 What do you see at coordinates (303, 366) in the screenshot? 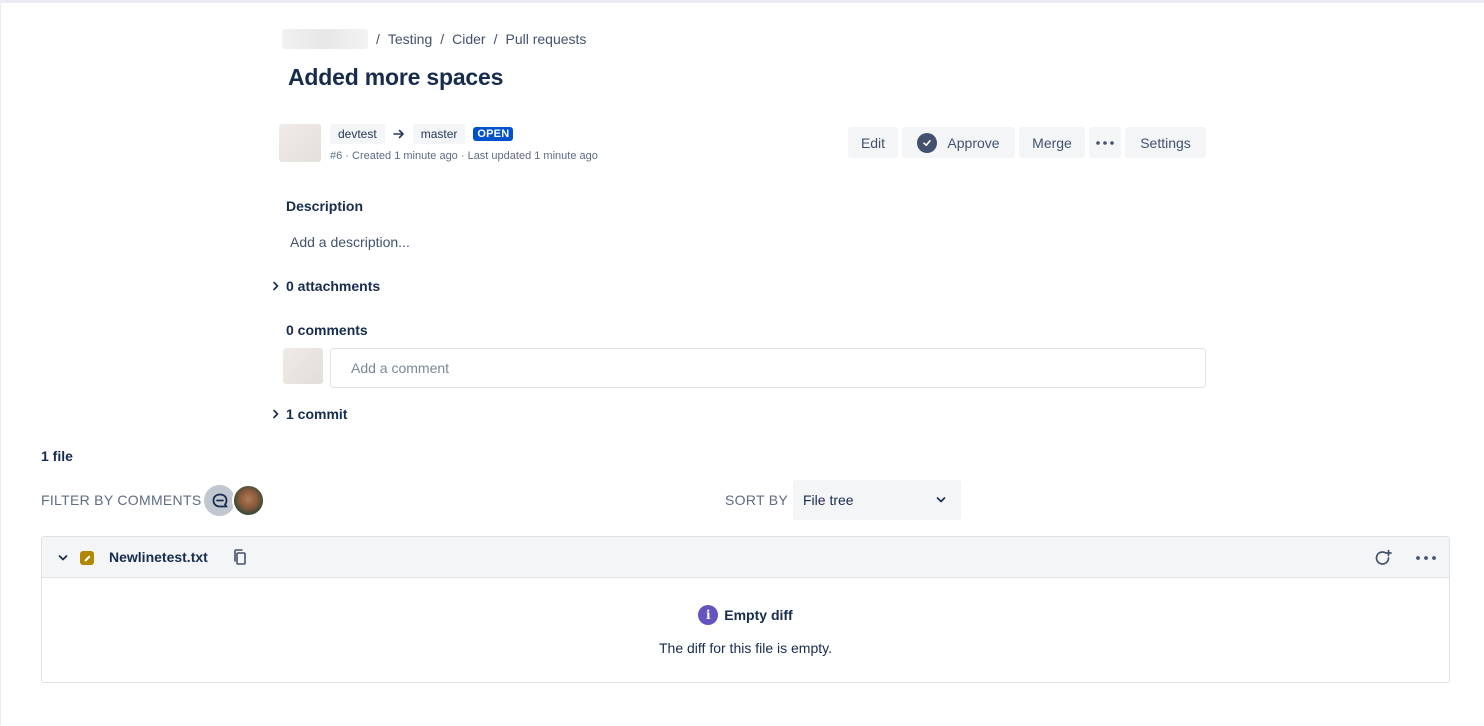
I see `current-user-avatar` at bounding box center [303, 366].